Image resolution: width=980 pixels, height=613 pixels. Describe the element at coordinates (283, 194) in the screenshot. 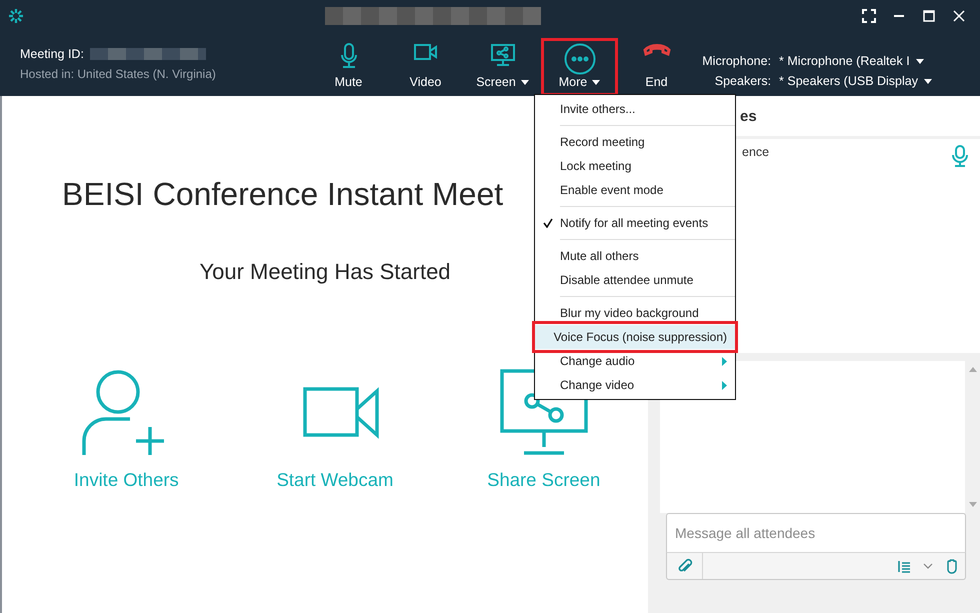

I see `meeting-title: BEISI Conference Instant Meet` at that location.